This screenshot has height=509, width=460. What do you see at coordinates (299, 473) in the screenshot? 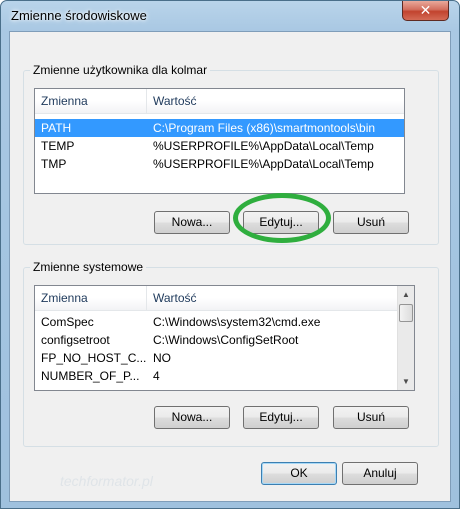
I see `ok-button: OK` at bounding box center [299, 473].